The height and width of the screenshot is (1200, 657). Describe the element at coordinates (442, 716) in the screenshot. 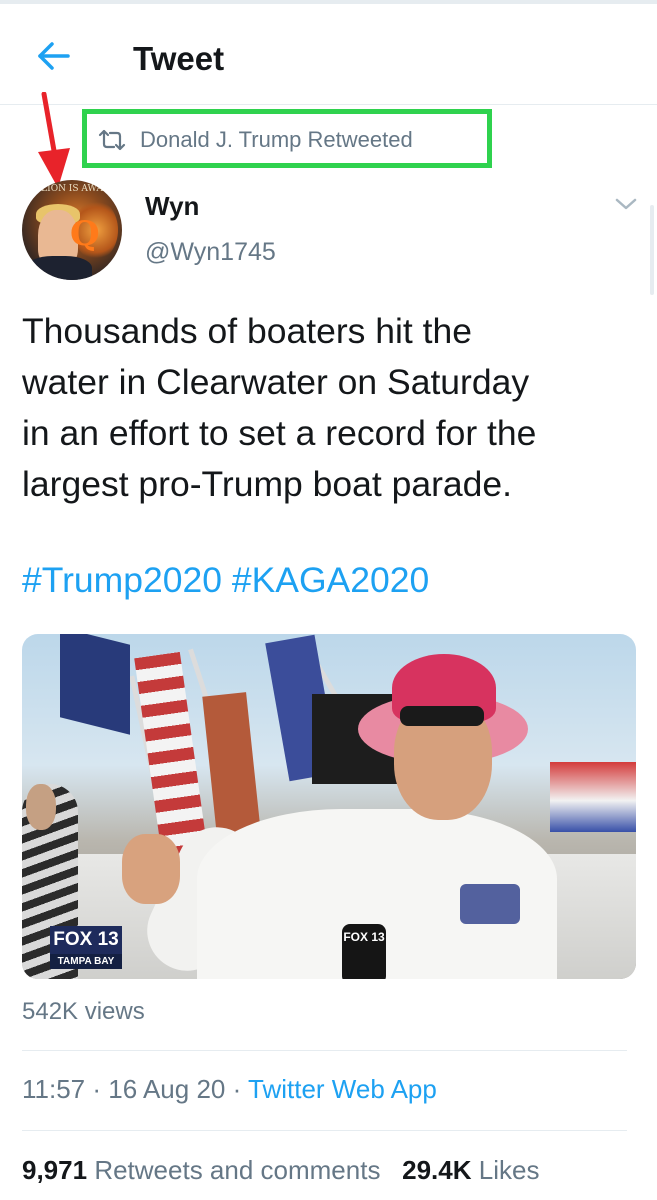

I see `video-sunglasses` at that location.